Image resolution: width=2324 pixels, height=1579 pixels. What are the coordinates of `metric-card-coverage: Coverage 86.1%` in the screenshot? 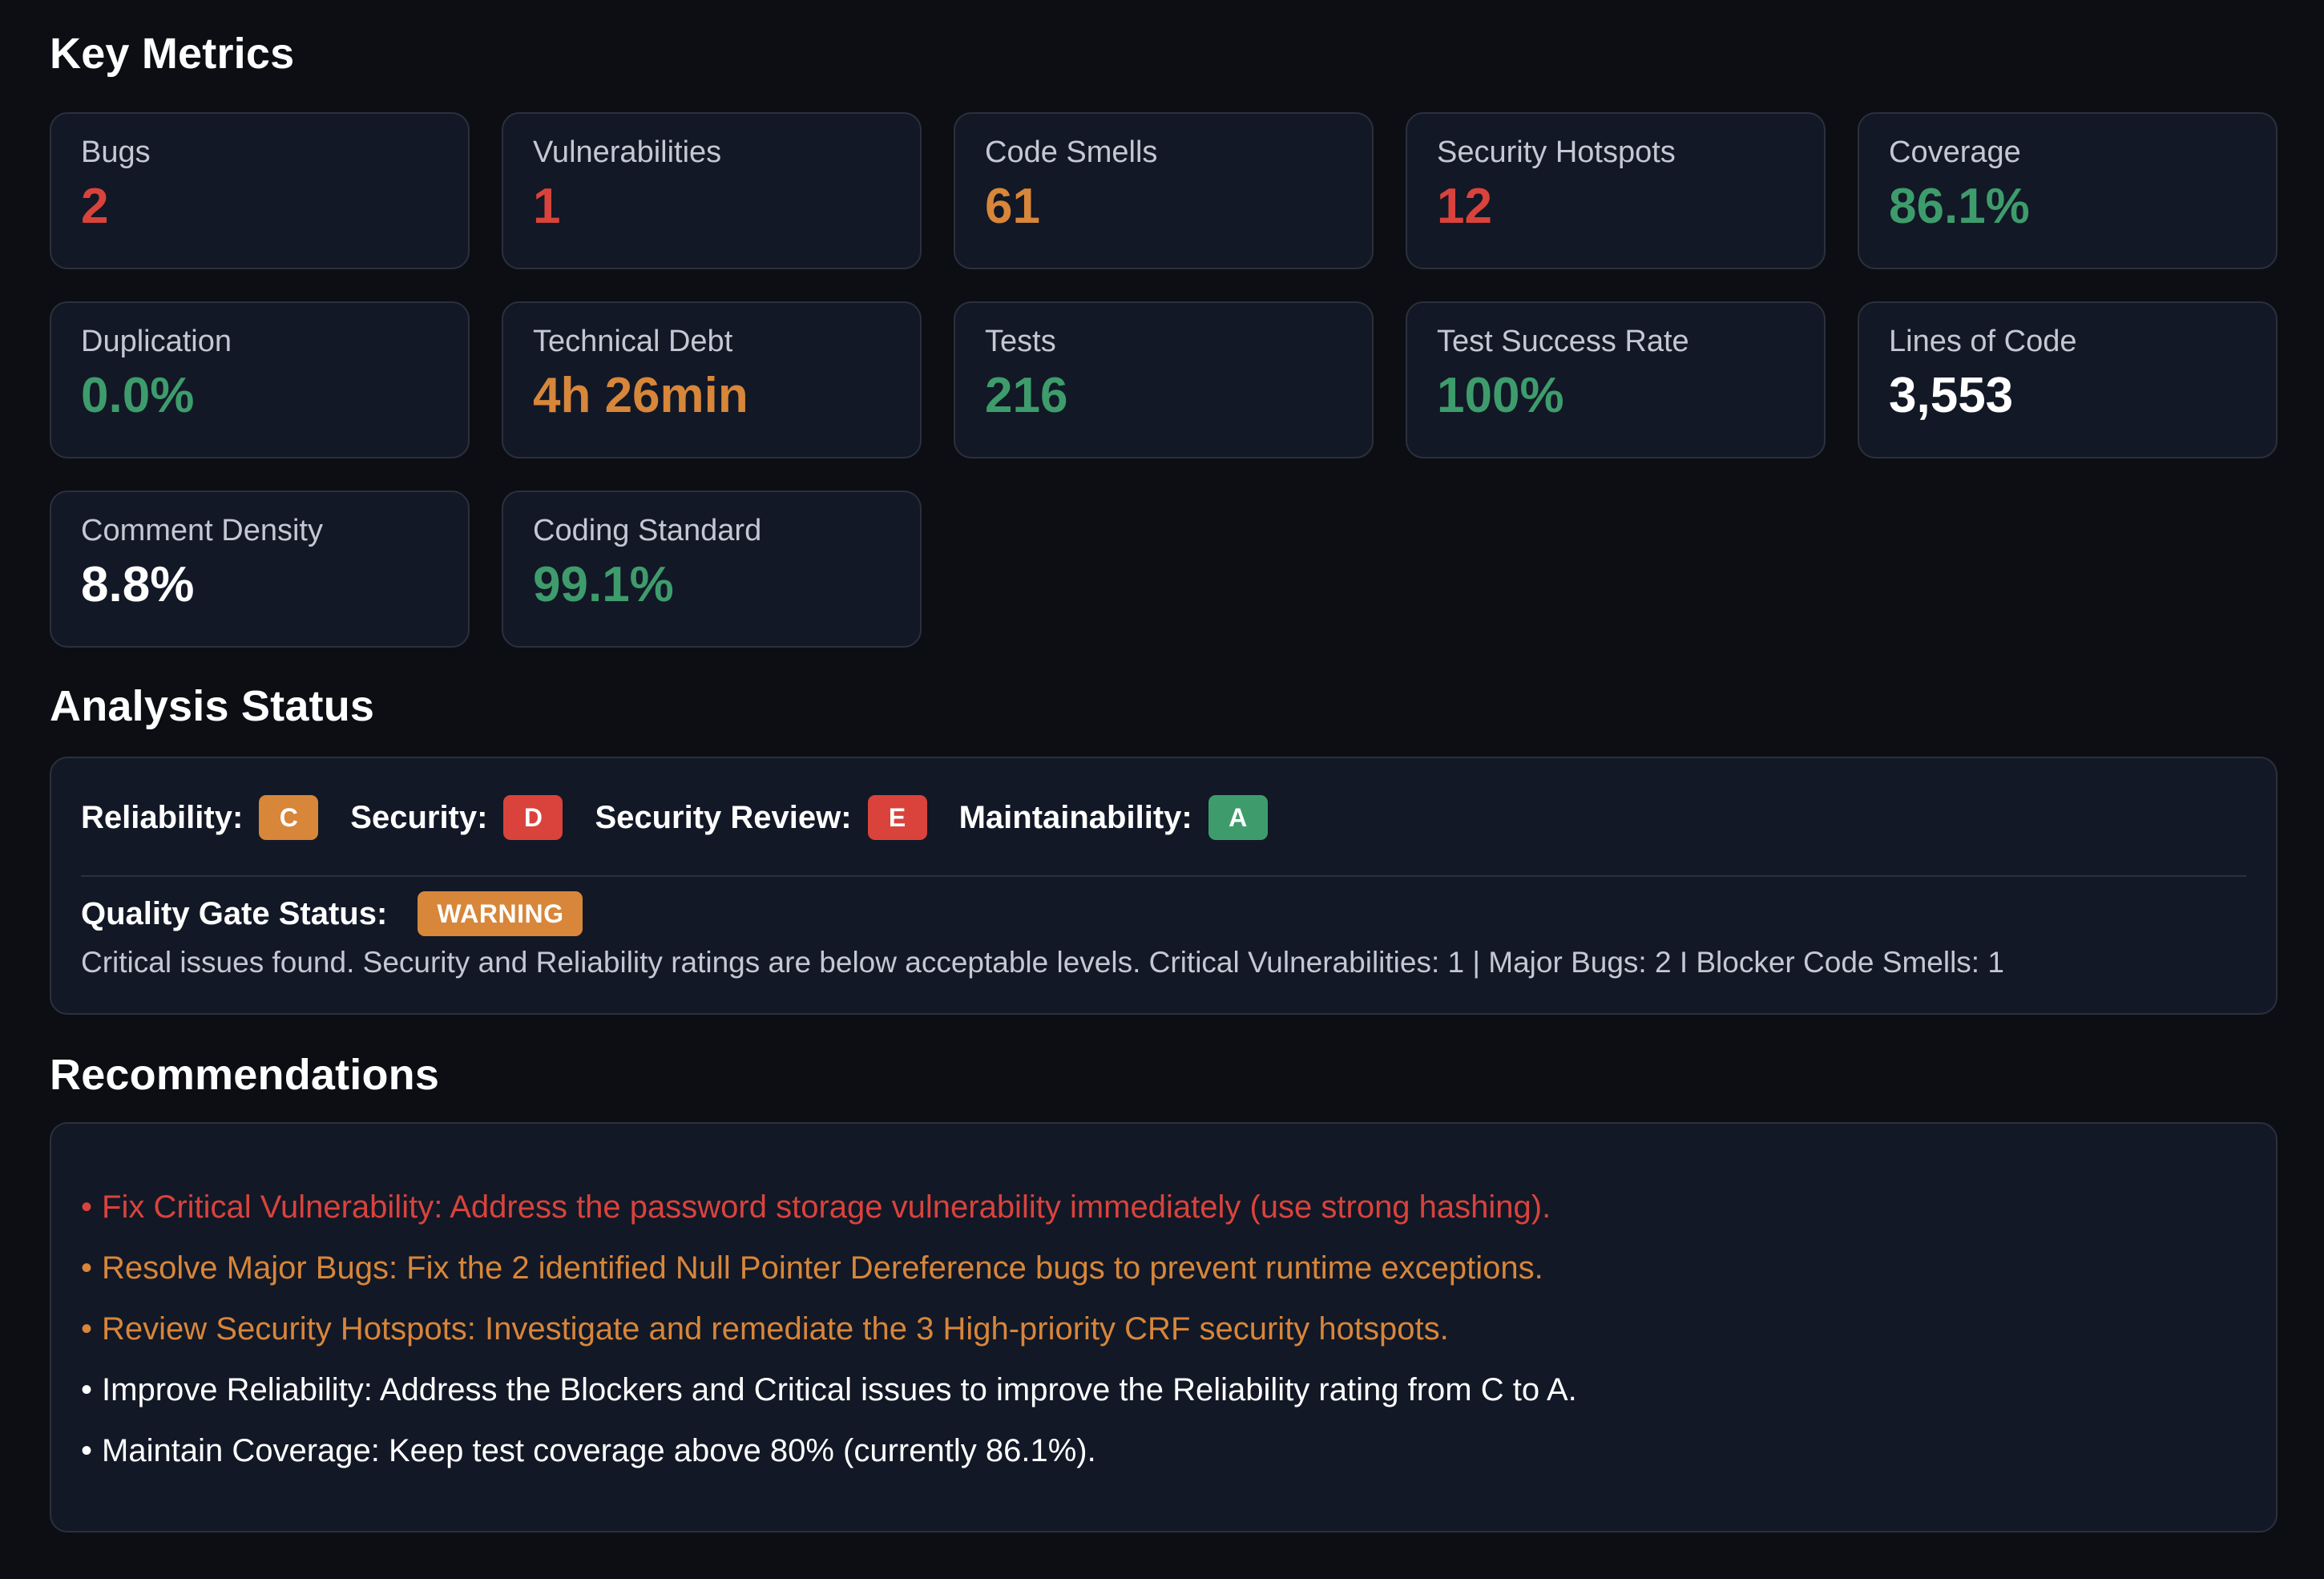 It's located at (2068, 190).